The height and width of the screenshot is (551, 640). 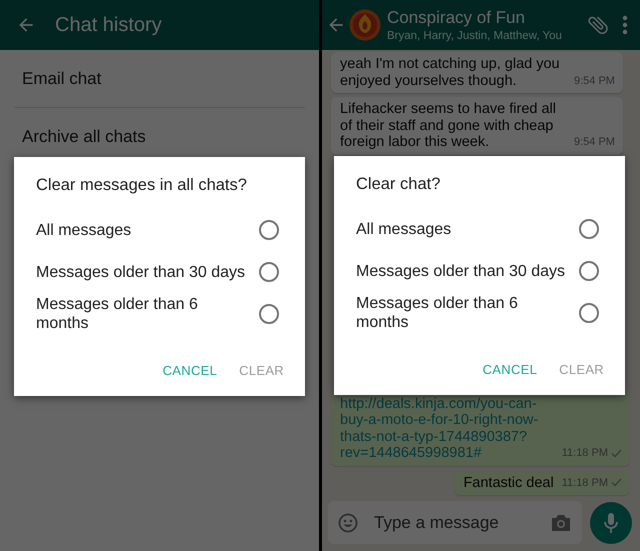 I want to click on message-link: http://deals.kinja.com/you-can-buy-a-moto-e-for-10-right-now-thats-not-a-typ-1744890387?rev=1448645998981#, so click(x=447, y=429).